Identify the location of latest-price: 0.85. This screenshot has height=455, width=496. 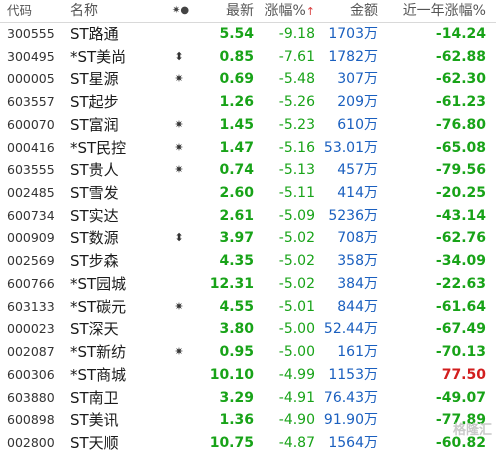
(236, 56).